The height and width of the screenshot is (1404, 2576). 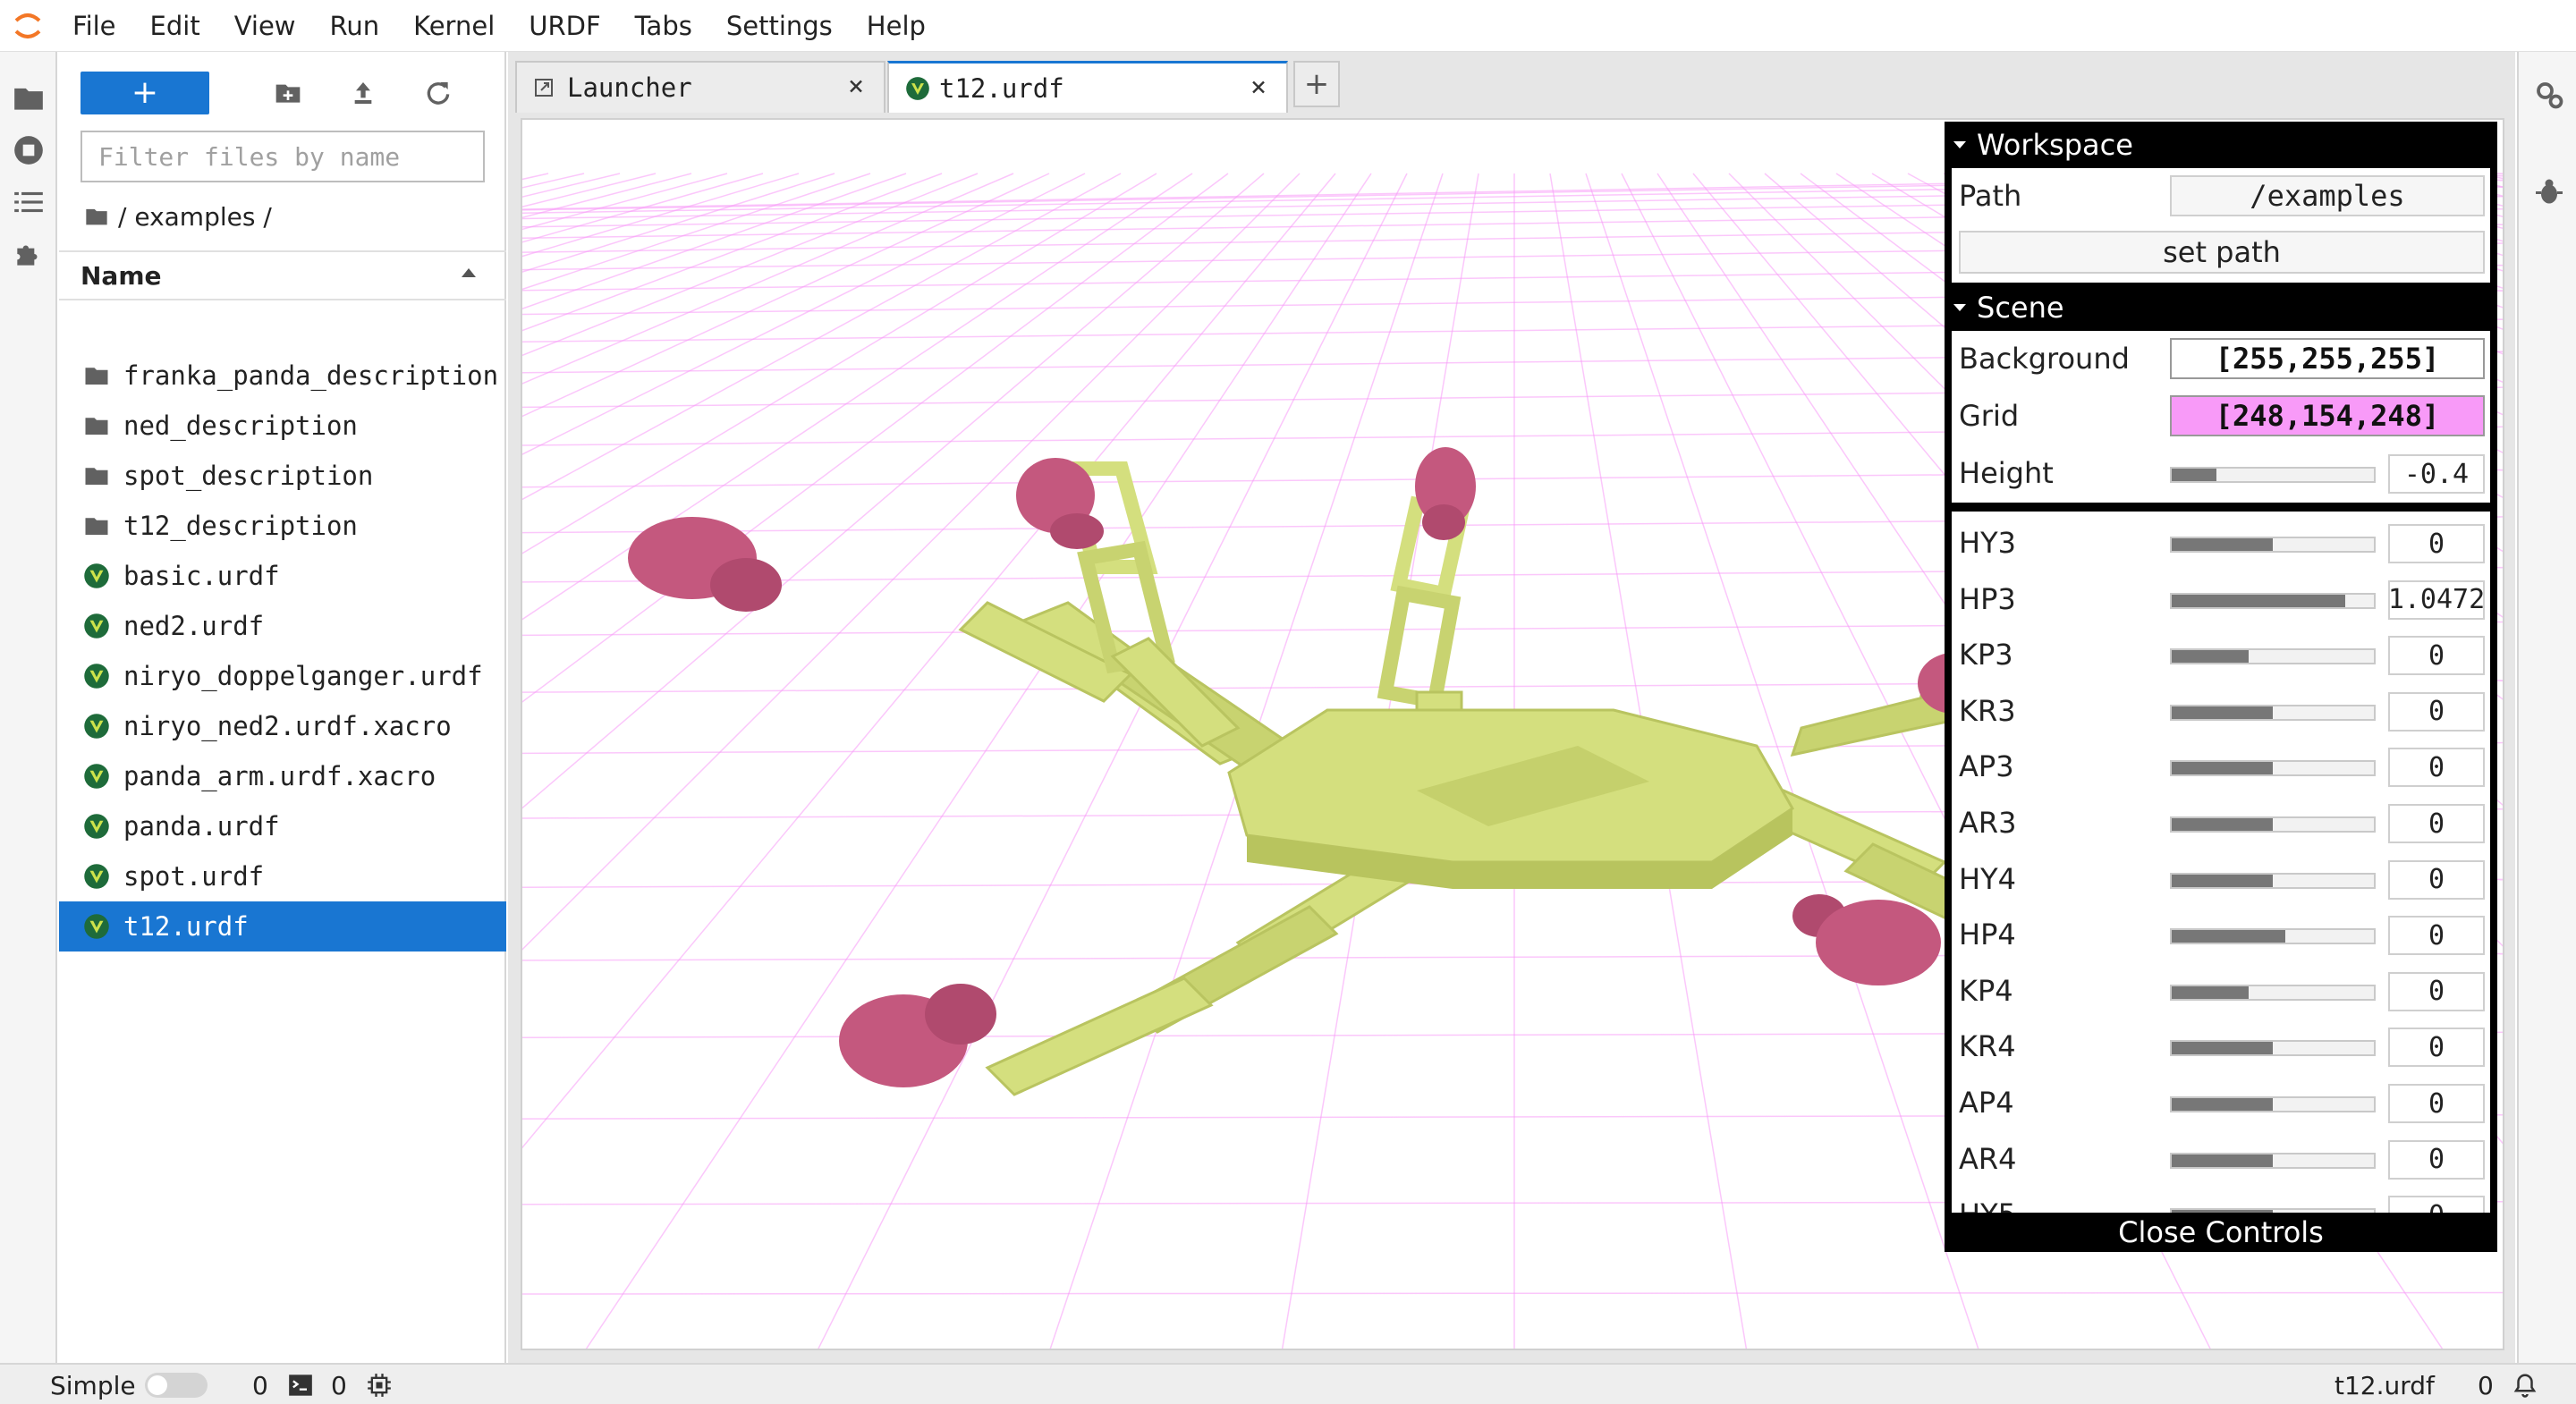 I want to click on caret-down-icon, so click(x=1959, y=145).